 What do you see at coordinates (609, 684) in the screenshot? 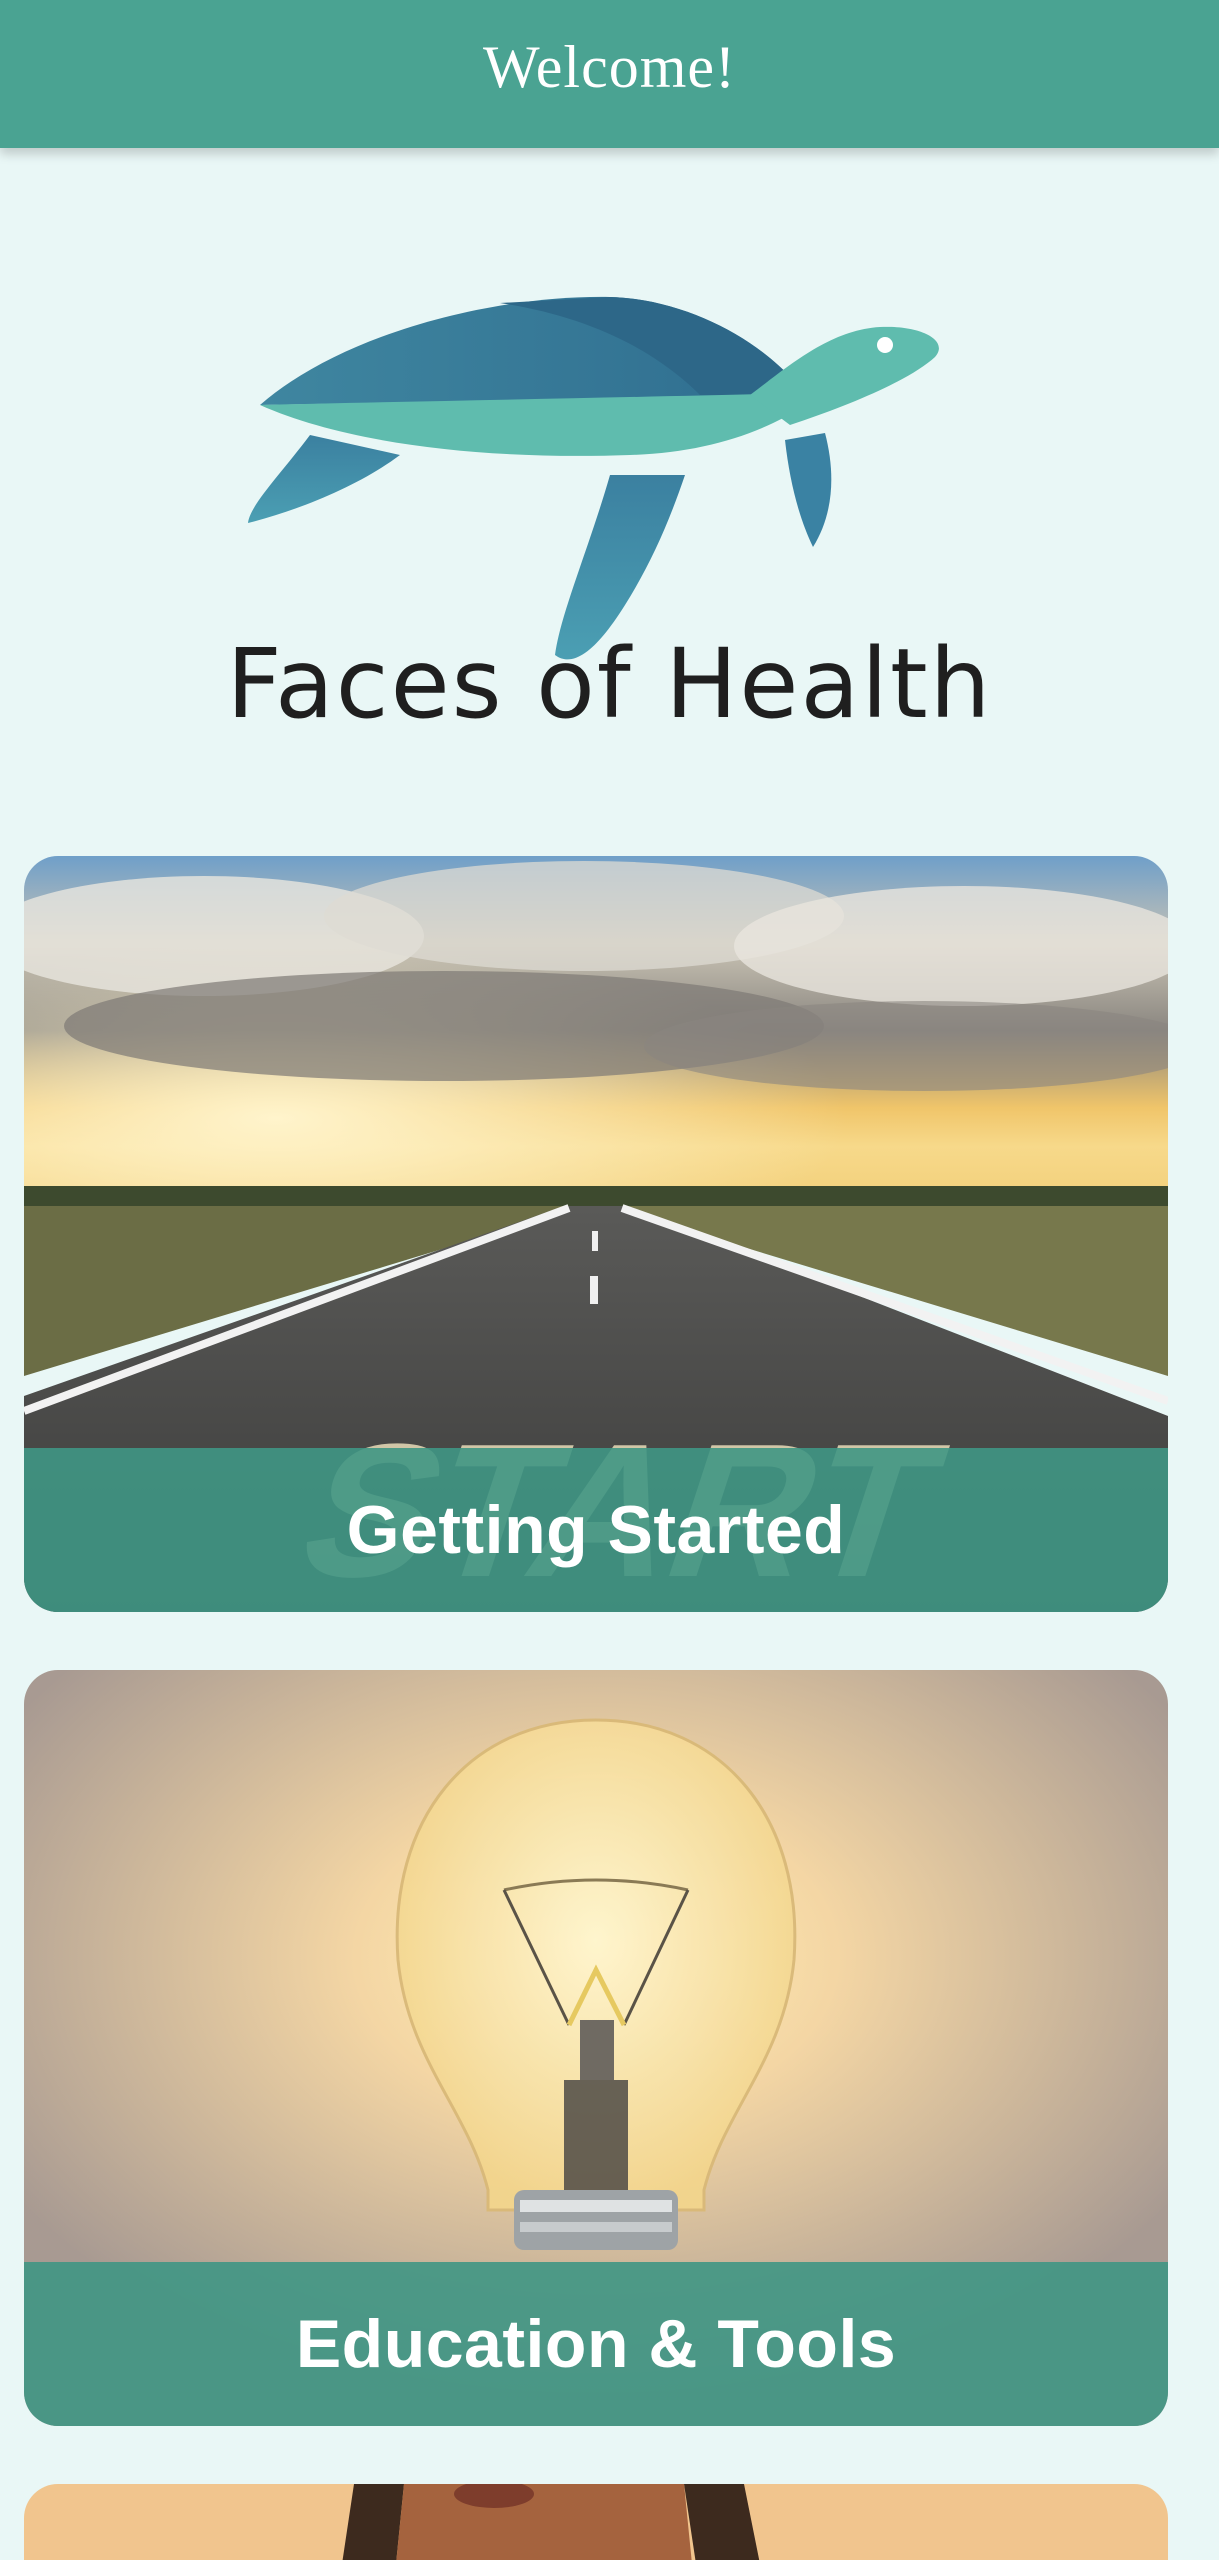
I see `brand-name: Faces of Health` at bounding box center [609, 684].